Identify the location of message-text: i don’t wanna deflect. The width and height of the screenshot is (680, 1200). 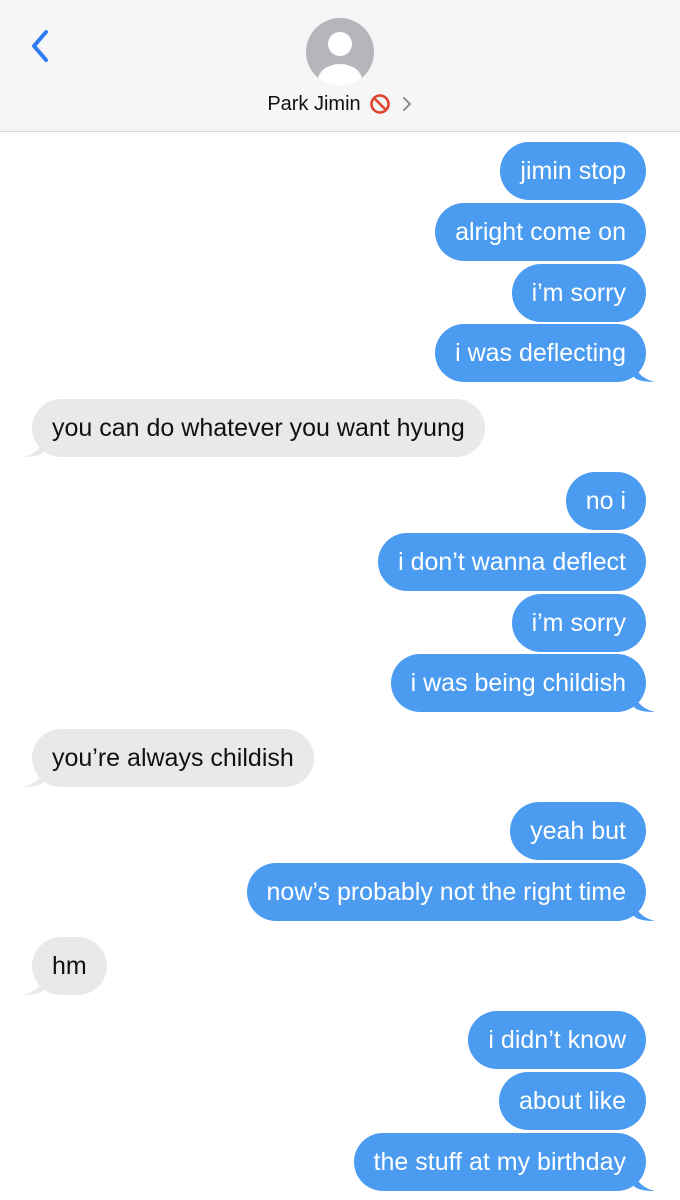
(512, 561).